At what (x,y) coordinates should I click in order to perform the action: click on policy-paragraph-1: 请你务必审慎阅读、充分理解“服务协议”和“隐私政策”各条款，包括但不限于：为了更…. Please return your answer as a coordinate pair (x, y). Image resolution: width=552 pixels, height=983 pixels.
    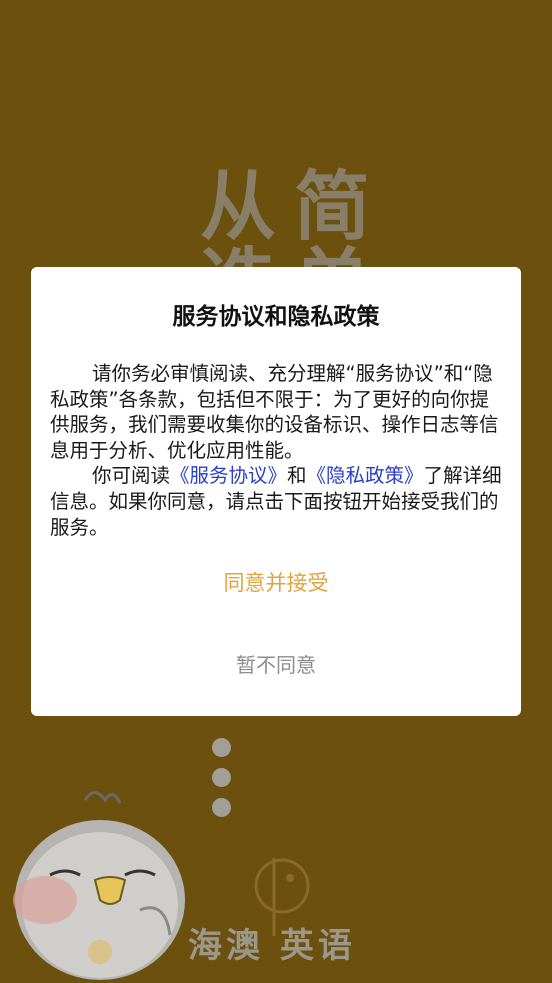
    Looking at the image, I should click on (274, 412).